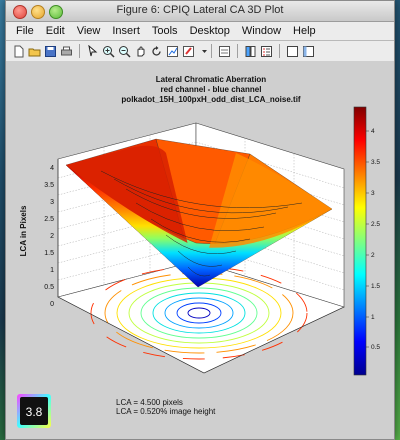 This screenshot has width=400, height=440. I want to click on zoom-in-icon, so click(108, 51).